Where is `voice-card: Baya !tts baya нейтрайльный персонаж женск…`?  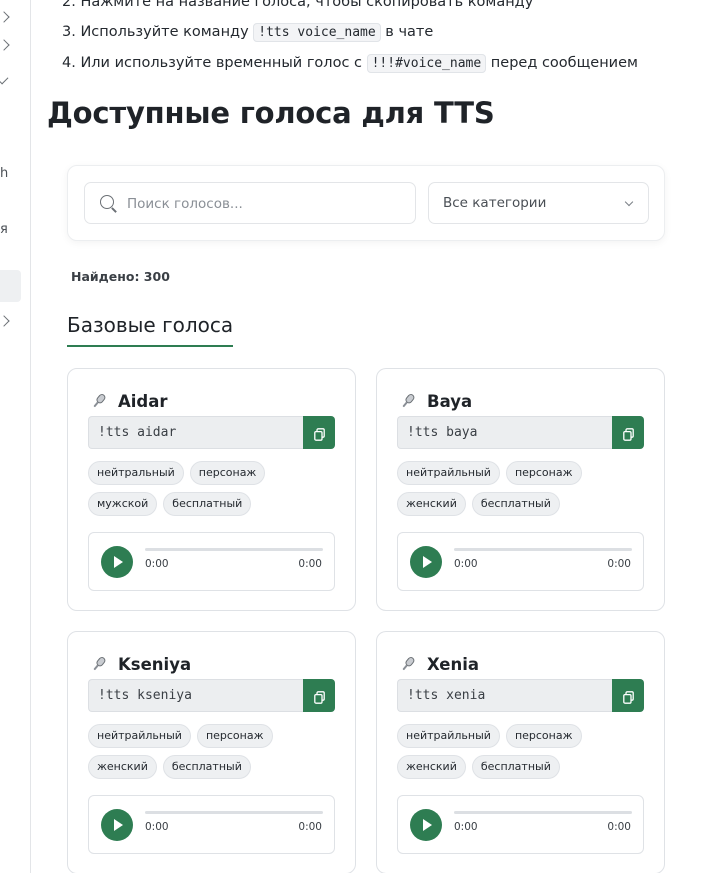 voice-card: Baya !tts baya нейтрайльный персонаж женск… is located at coordinates (520, 489).